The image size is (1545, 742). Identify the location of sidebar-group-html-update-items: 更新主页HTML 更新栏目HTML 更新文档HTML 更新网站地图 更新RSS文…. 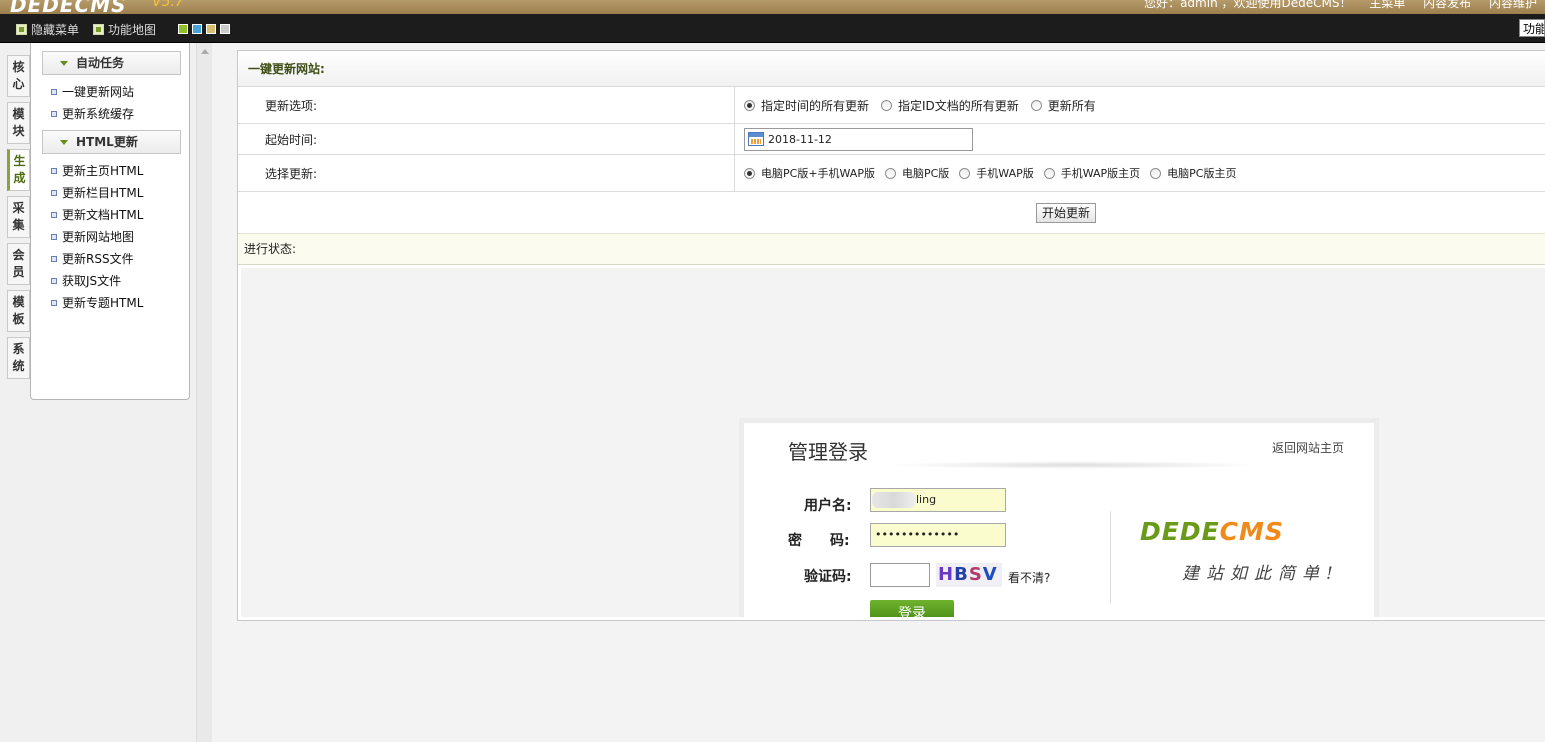
(110, 234).